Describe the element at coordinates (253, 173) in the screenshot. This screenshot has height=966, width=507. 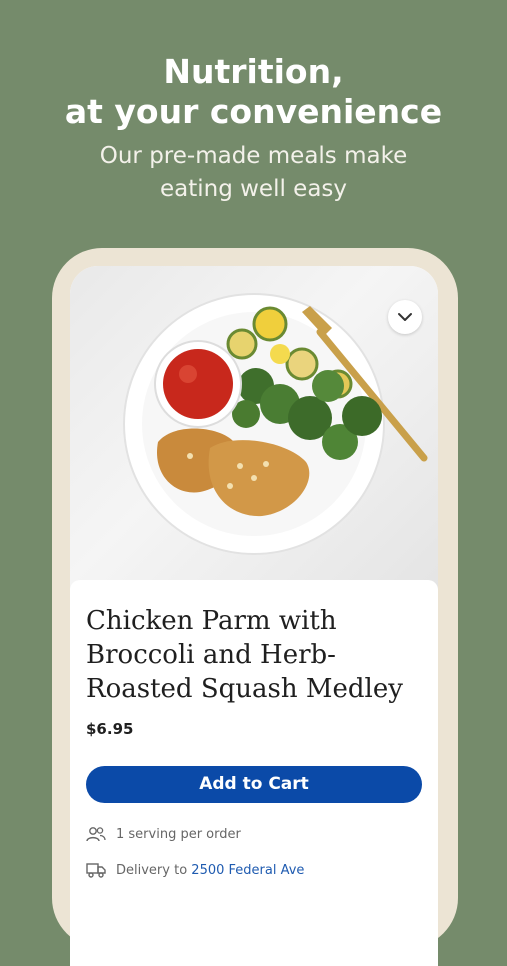
I see `subheadline: Our pre-made meals make eating well easy` at that location.